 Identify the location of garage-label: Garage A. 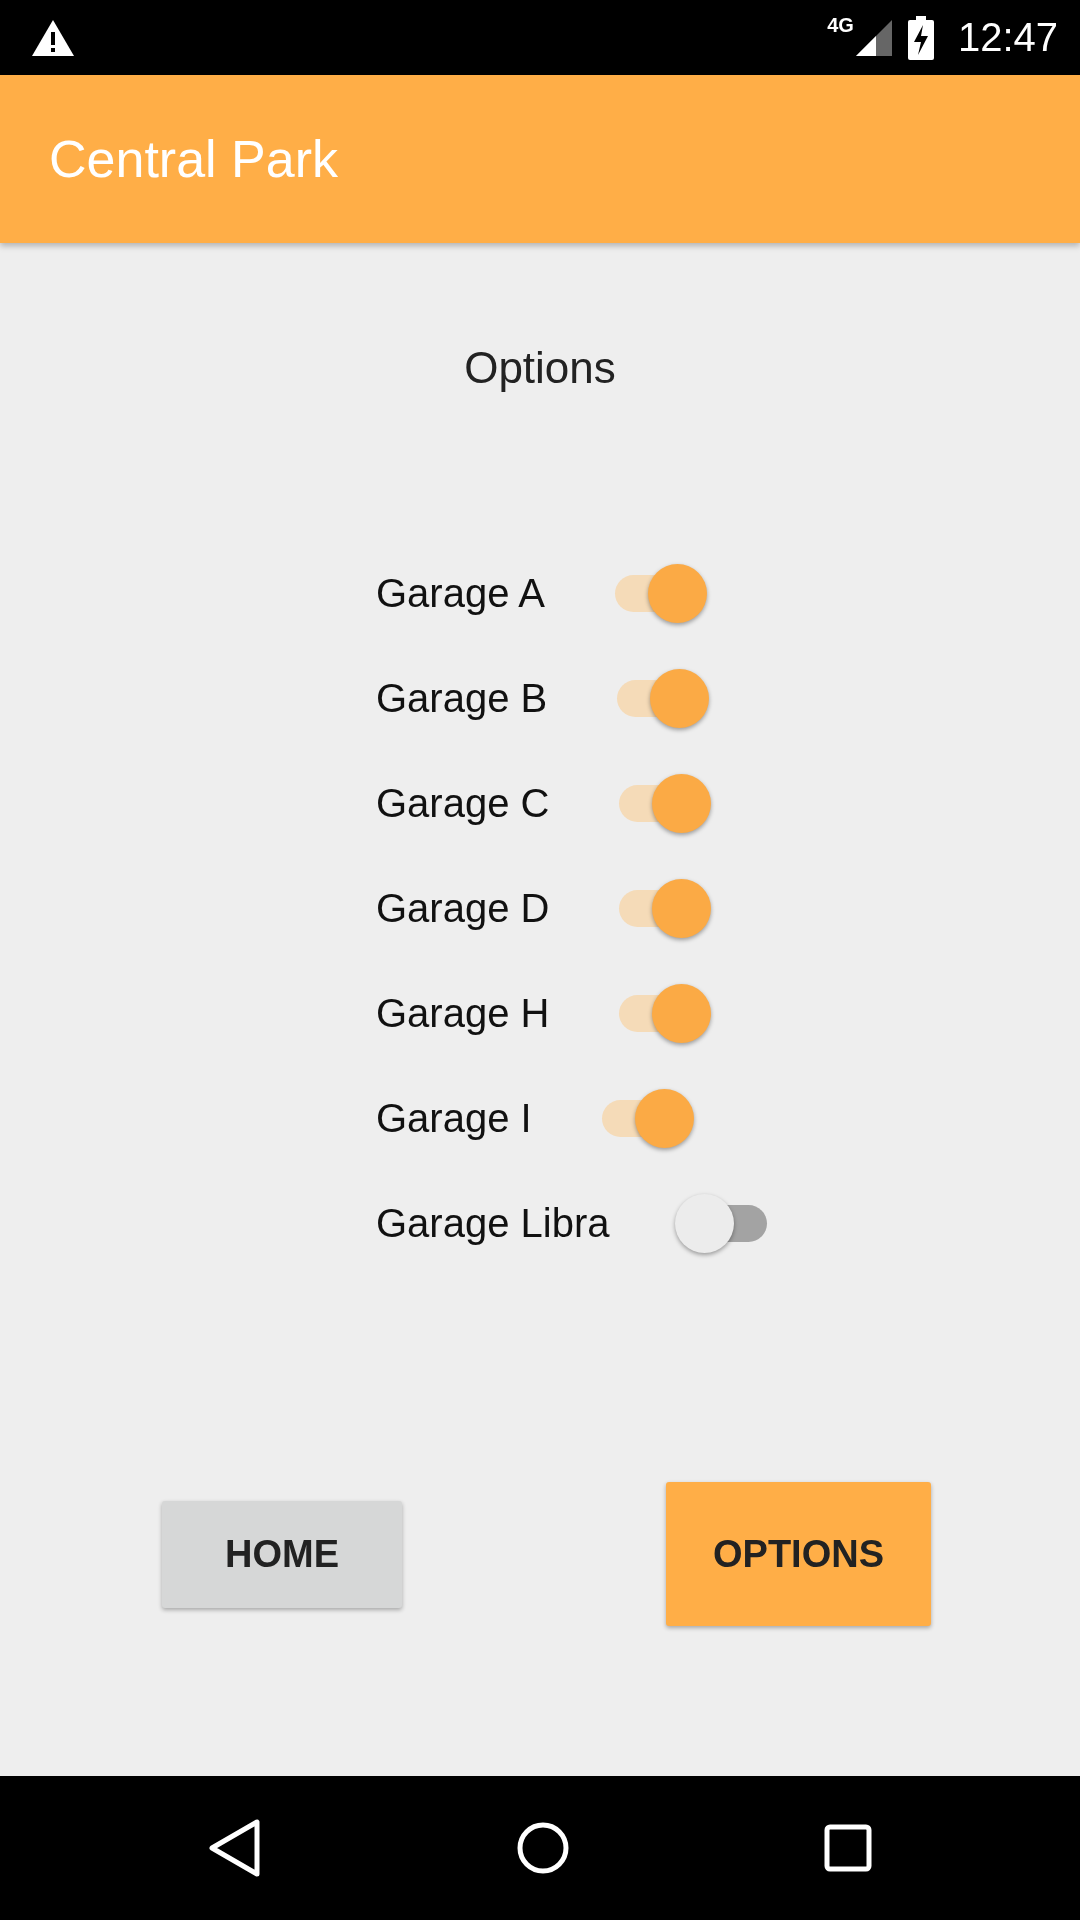
(460, 593).